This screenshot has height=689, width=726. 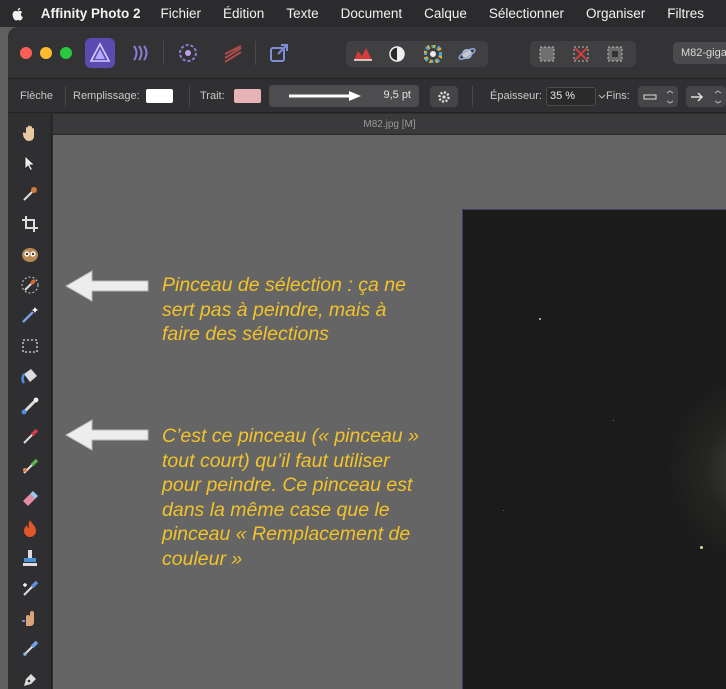 What do you see at coordinates (467, 54) in the screenshot?
I see `white-balance-icon` at bounding box center [467, 54].